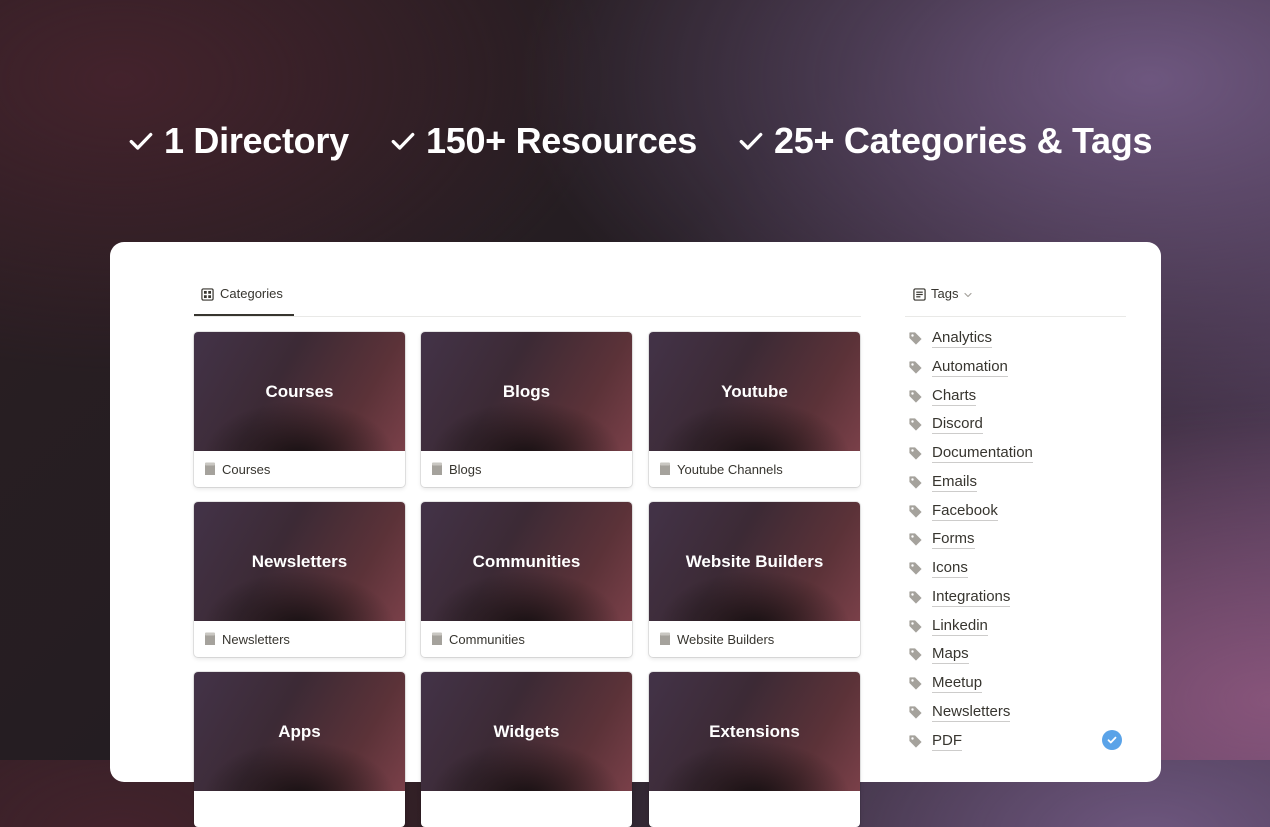 The width and height of the screenshot is (1270, 827). I want to click on card-cover: Extensions, so click(754, 731).